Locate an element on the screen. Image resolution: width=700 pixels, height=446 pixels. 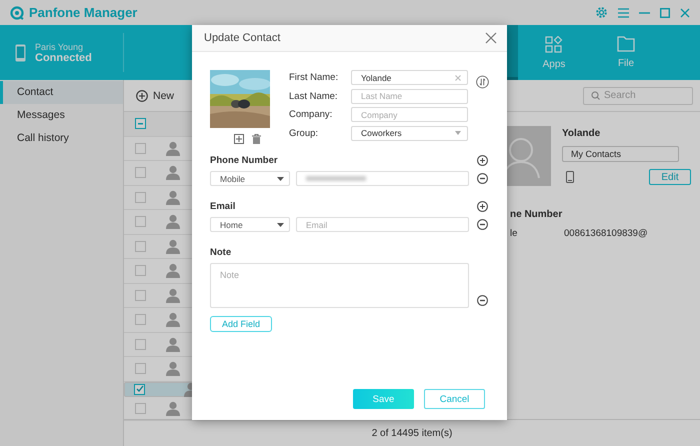
contact-name: Yolande is located at coordinates (582, 133).